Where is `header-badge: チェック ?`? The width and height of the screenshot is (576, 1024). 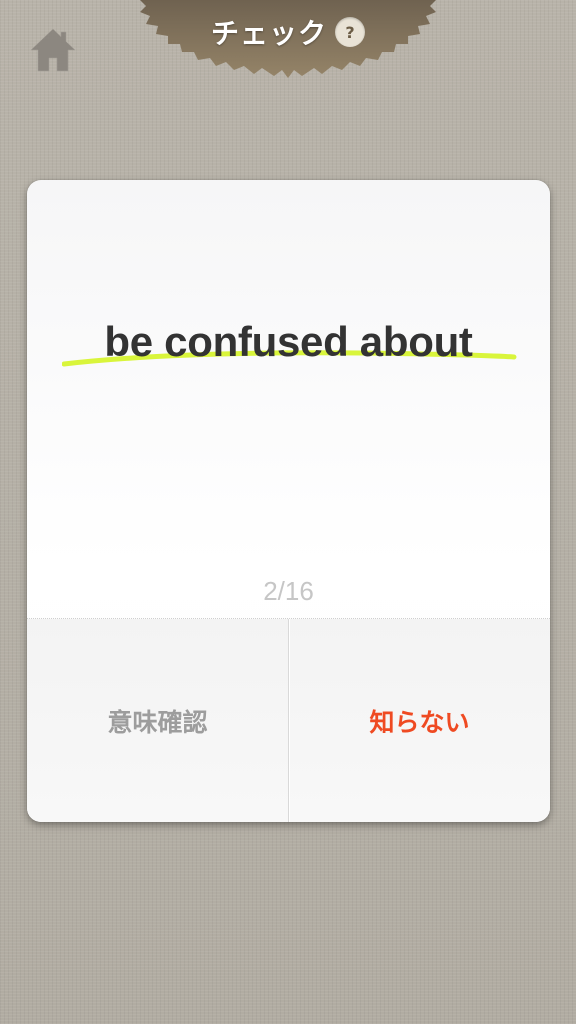
header-badge: チェック ? is located at coordinates (288, 41).